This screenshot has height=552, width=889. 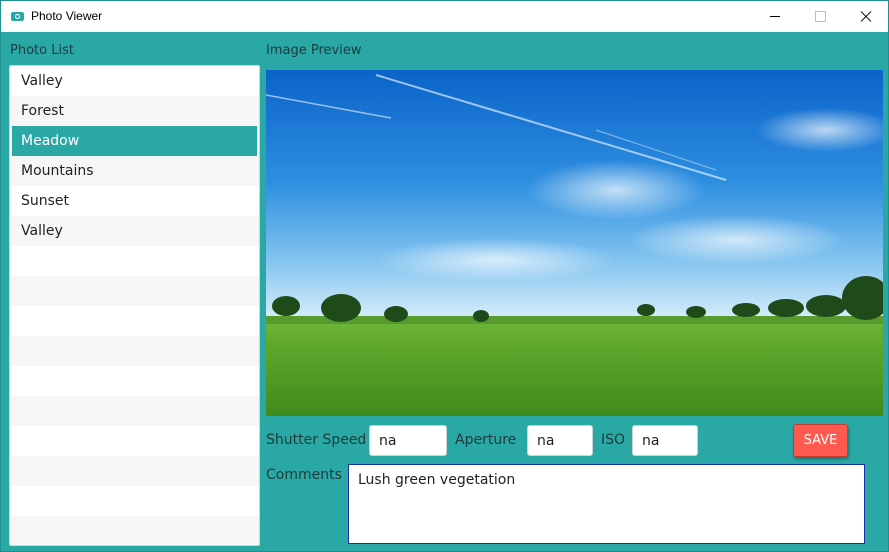 What do you see at coordinates (42, 50) in the screenshot?
I see `photo-list-label: Photo List` at bounding box center [42, 50].